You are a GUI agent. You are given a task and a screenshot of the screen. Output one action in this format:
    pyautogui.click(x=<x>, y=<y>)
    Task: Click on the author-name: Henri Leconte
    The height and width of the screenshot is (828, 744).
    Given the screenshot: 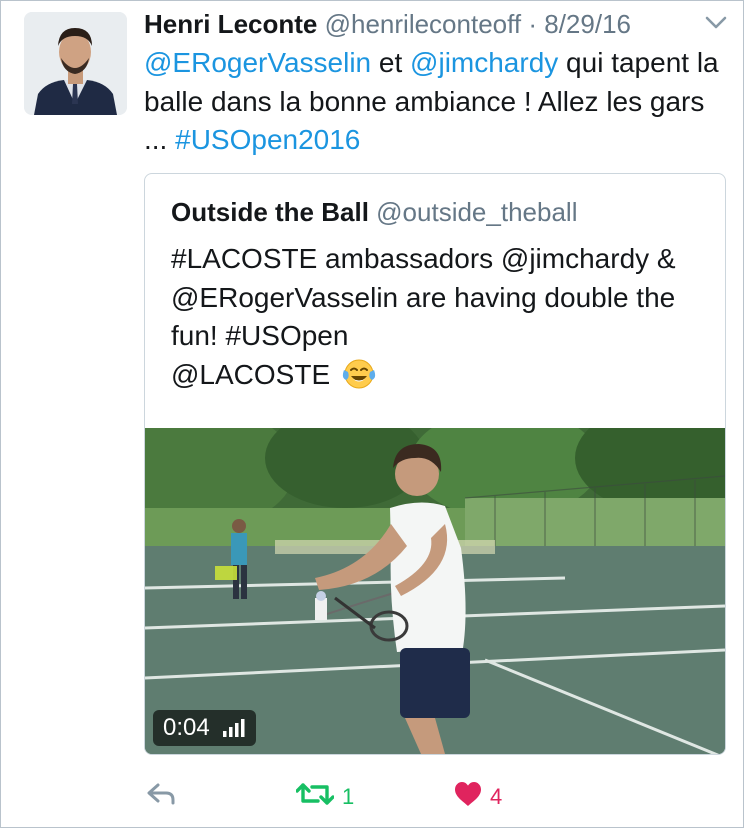 What is the action you would take?
    pyautogui.click(x=230, y=24)
    